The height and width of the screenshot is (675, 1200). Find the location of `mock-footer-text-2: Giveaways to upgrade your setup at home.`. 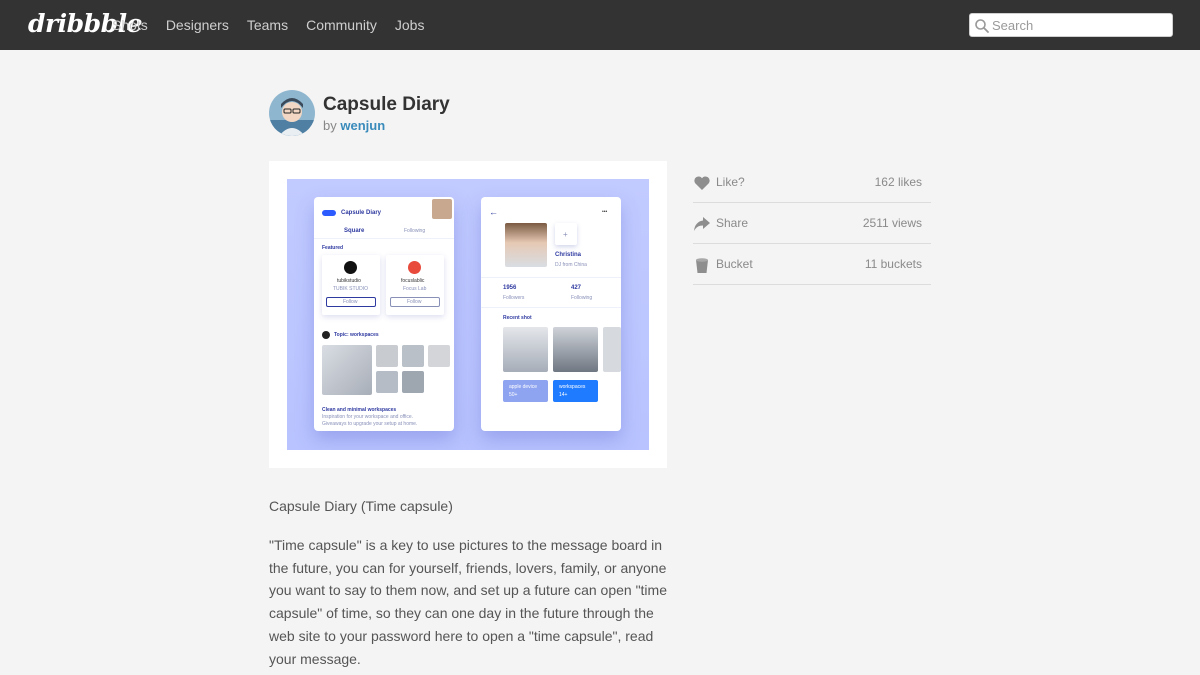

mock-footer-text-2: Giveaways to upgrade your setup at home. is located at coordinates (370, 424).